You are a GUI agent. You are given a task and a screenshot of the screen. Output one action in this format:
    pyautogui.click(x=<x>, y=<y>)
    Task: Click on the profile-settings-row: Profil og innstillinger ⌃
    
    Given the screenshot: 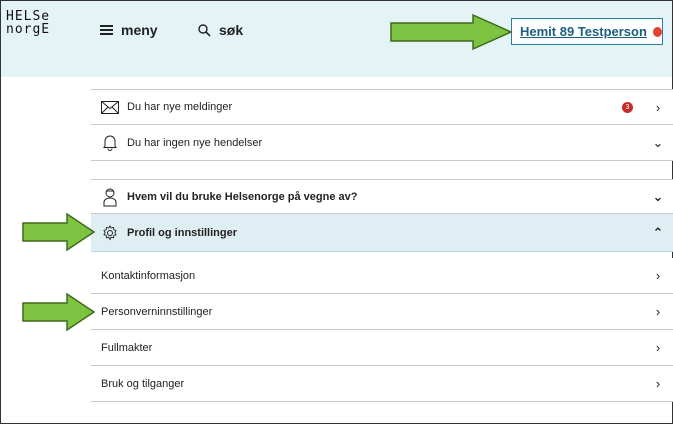 What is the action you would take?
    pyautogui.click(x=382, y=233)
    